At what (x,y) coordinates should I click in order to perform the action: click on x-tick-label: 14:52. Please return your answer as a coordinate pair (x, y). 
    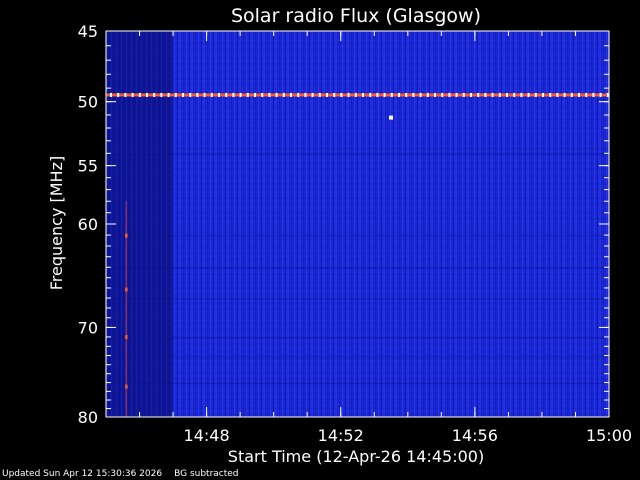
    Looking at the image, I should click on (341, 435).